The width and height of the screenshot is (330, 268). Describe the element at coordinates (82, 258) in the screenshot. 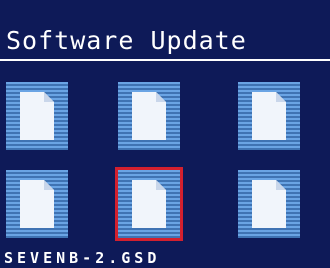

I see `selected-filename: SEVENB-2.GSD` at that location.